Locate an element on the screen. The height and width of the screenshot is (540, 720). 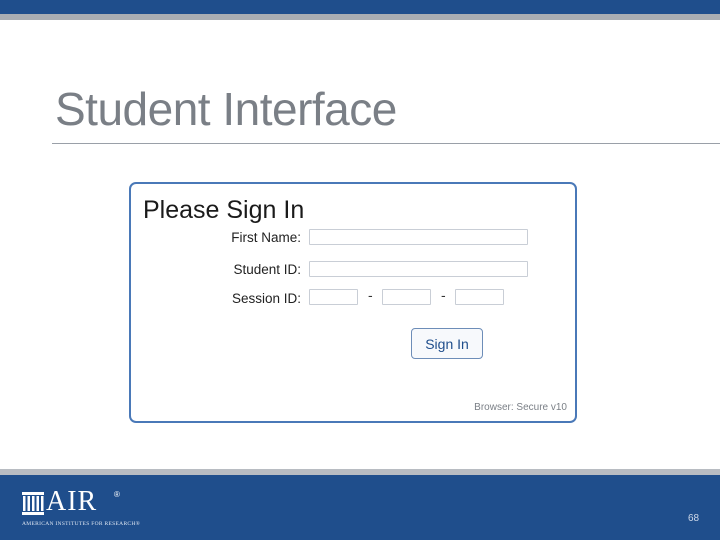
building-icon is located at coordinates (33, 503).